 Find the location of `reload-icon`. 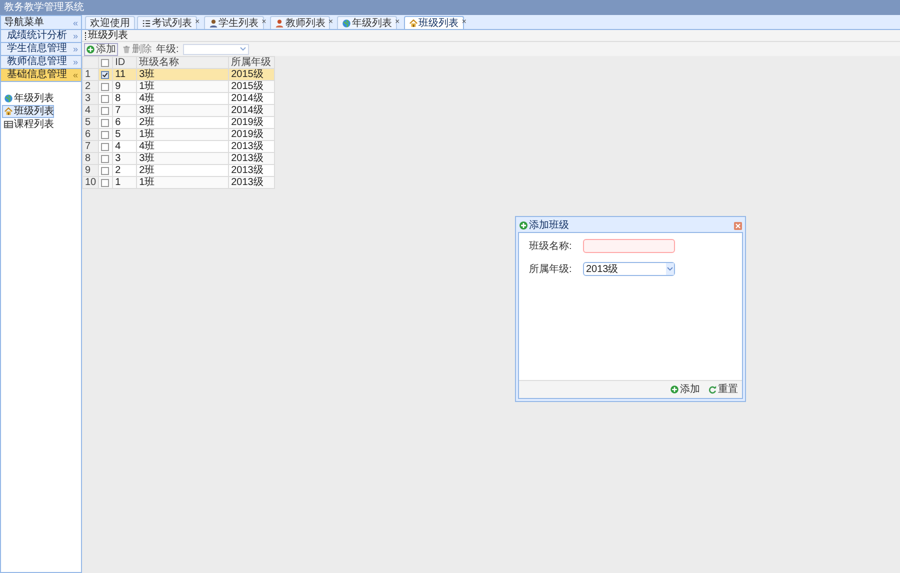

reload-icon is located at coordinates (712, 389).